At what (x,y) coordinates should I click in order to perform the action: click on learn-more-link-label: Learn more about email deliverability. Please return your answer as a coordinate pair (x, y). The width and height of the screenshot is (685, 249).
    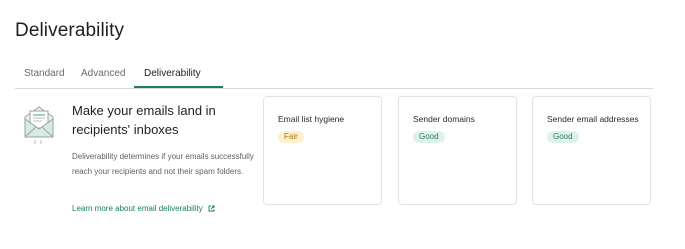
    Looking at the image, I should click on (137, 208).